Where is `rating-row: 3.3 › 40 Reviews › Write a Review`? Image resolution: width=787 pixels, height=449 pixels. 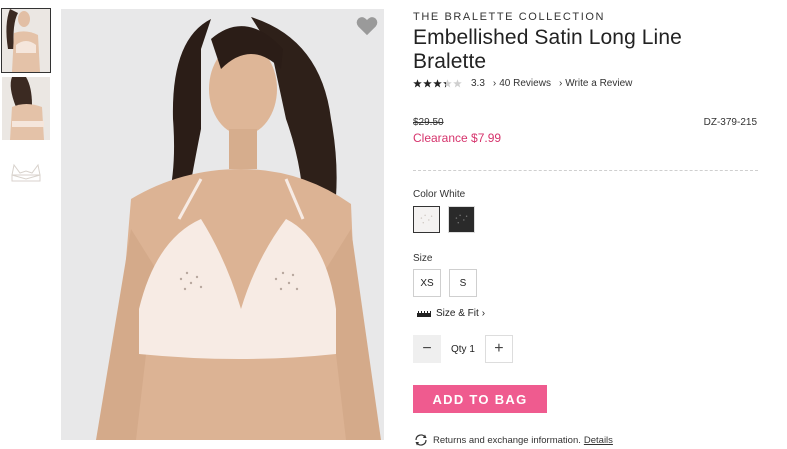 rating-row: 3.3 › 40 Reviews › Write a Review is located at coordinates (585, 83).